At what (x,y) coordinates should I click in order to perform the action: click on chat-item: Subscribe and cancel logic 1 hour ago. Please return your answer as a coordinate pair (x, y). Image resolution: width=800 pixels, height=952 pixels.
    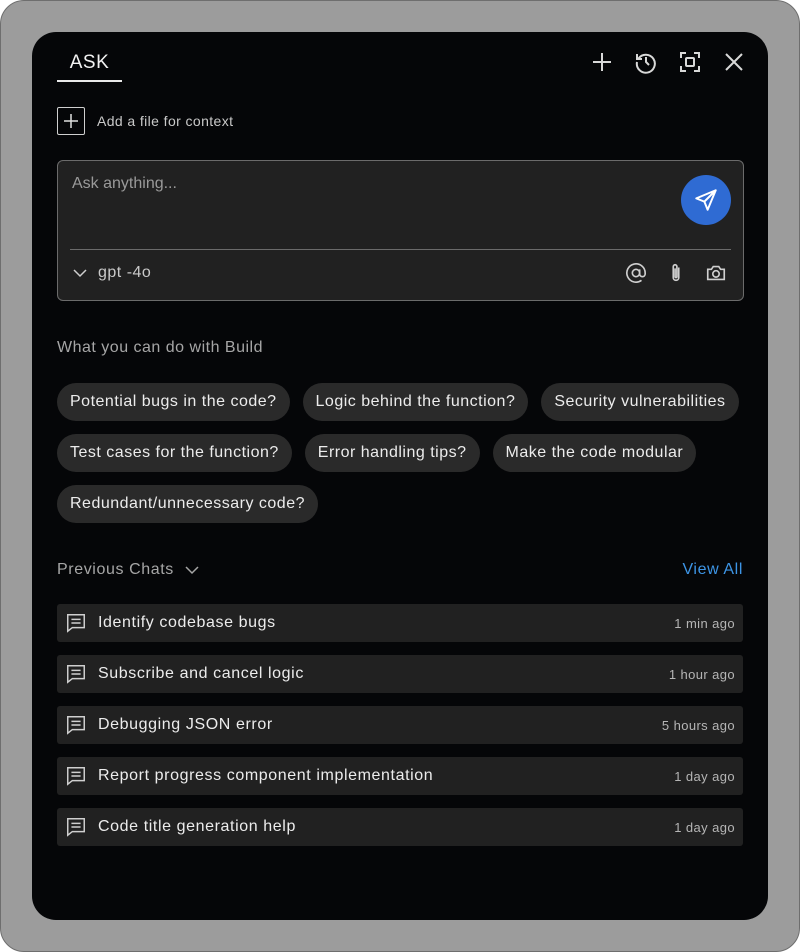
    Looking at the image, I should click on (400, 674).